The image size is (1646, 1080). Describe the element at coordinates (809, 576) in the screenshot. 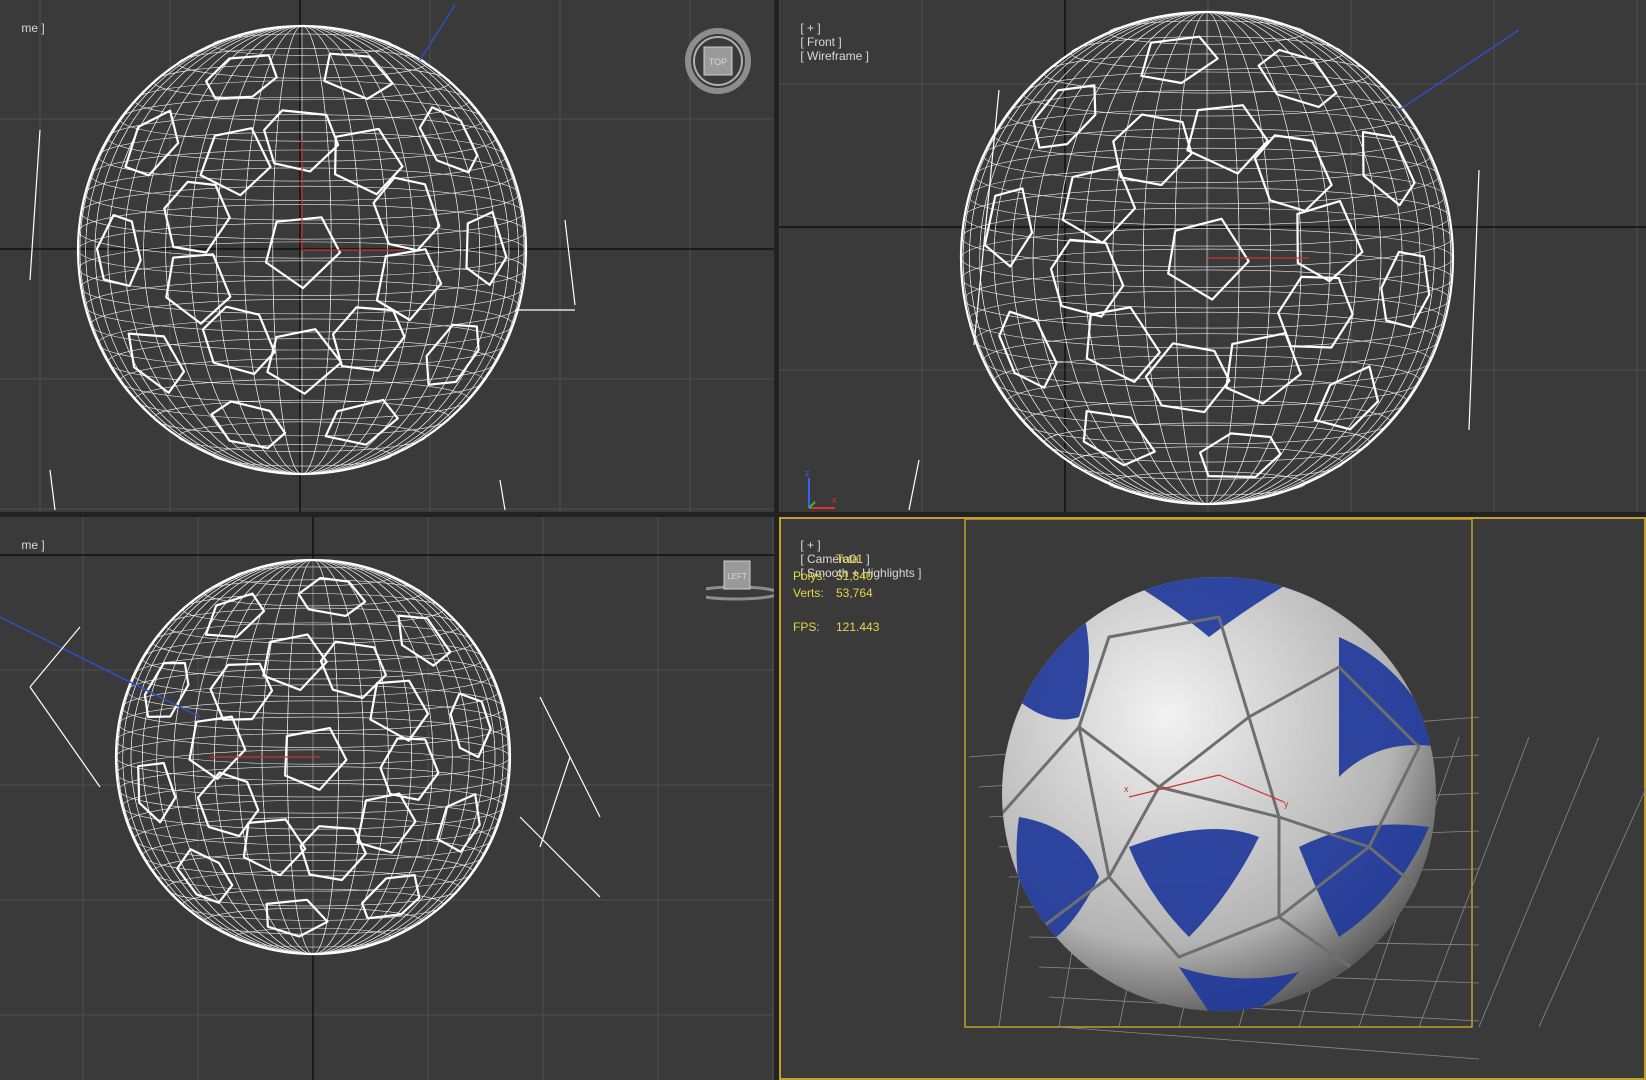

I see `stats-polys-label: Polys:` at that location.